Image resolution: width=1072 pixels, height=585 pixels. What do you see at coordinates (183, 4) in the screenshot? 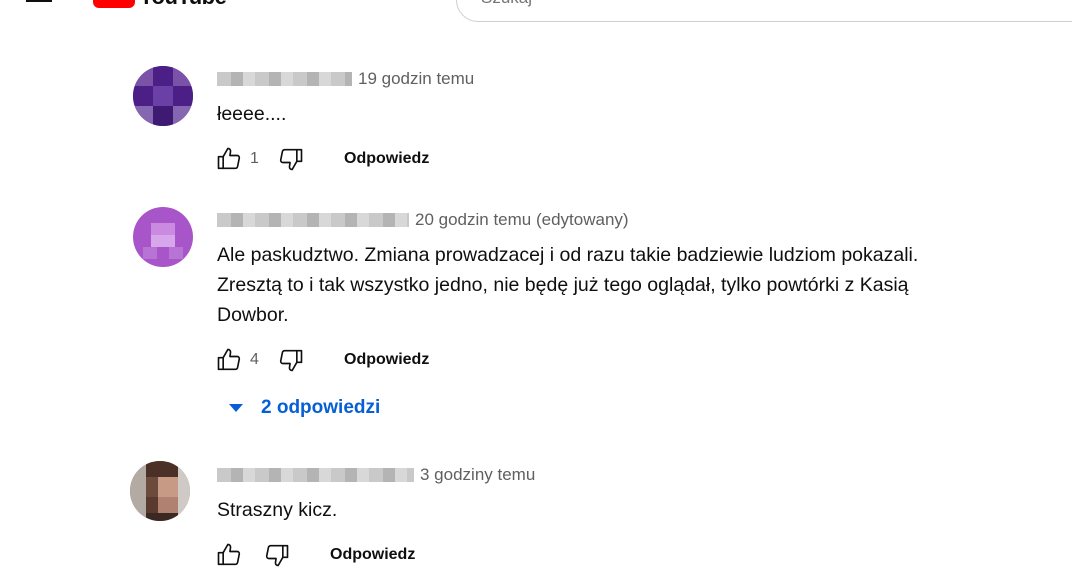
I see `logo-text: YouTube` at bounding box center [183, 4].